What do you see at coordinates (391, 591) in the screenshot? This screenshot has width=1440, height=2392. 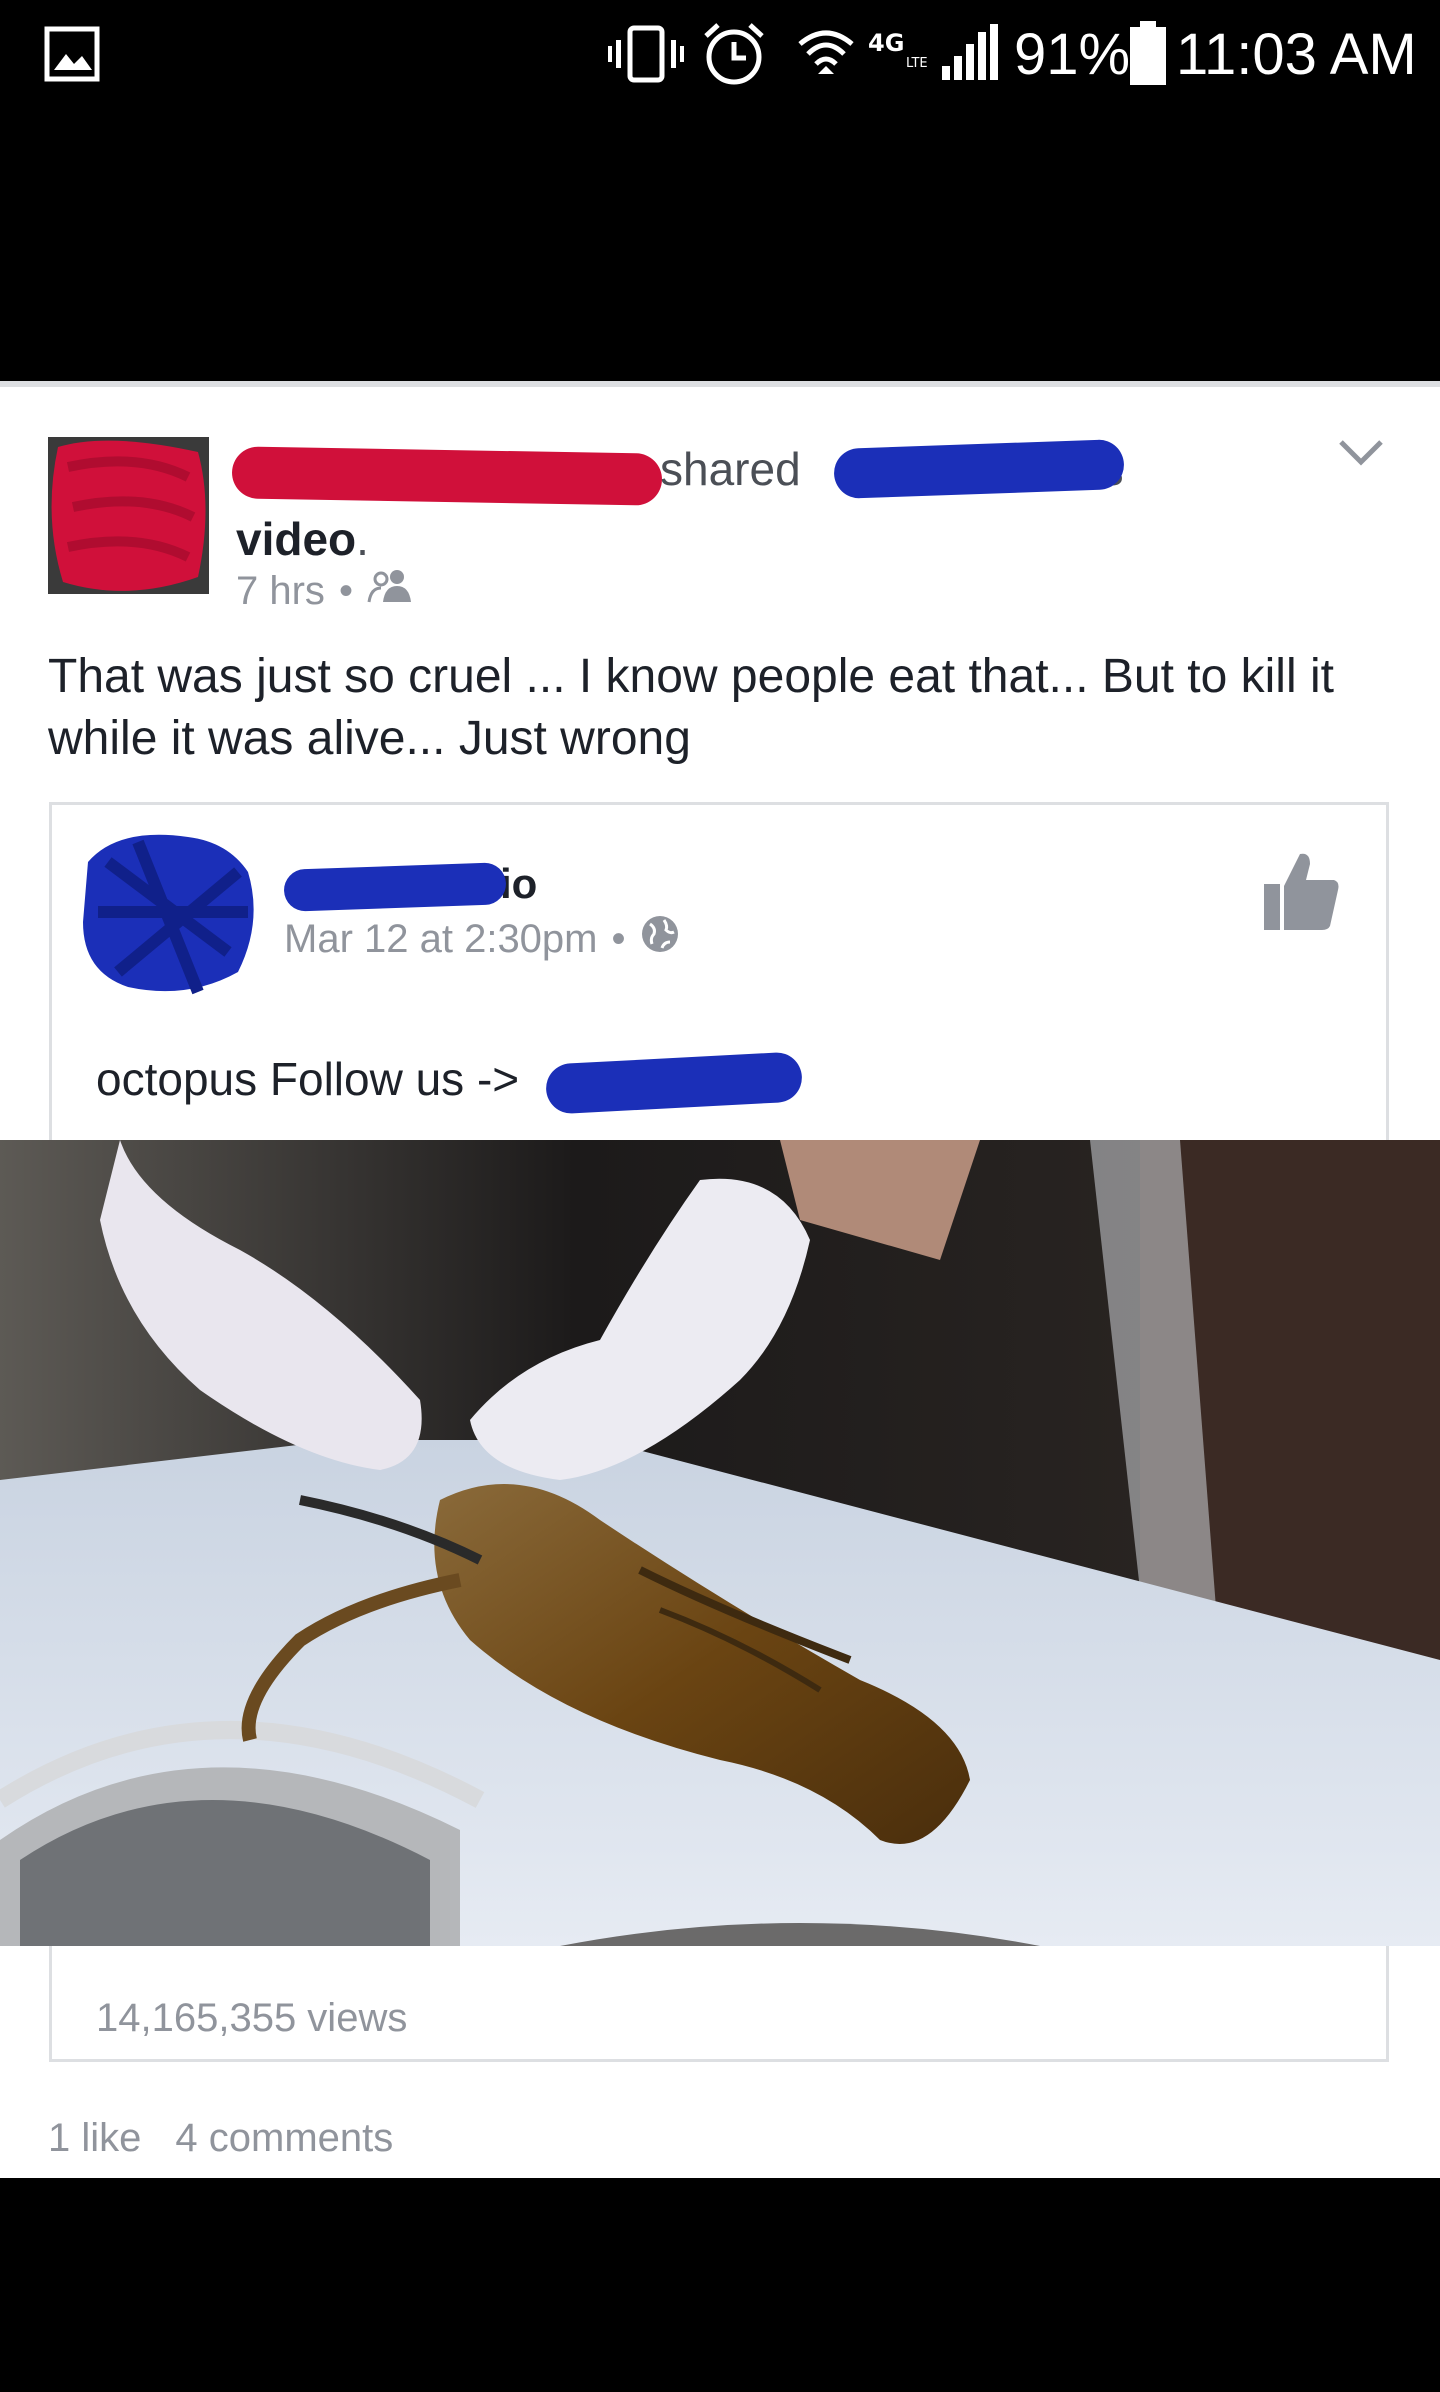 I see `friends-icon` at bounding box center [391, 591].